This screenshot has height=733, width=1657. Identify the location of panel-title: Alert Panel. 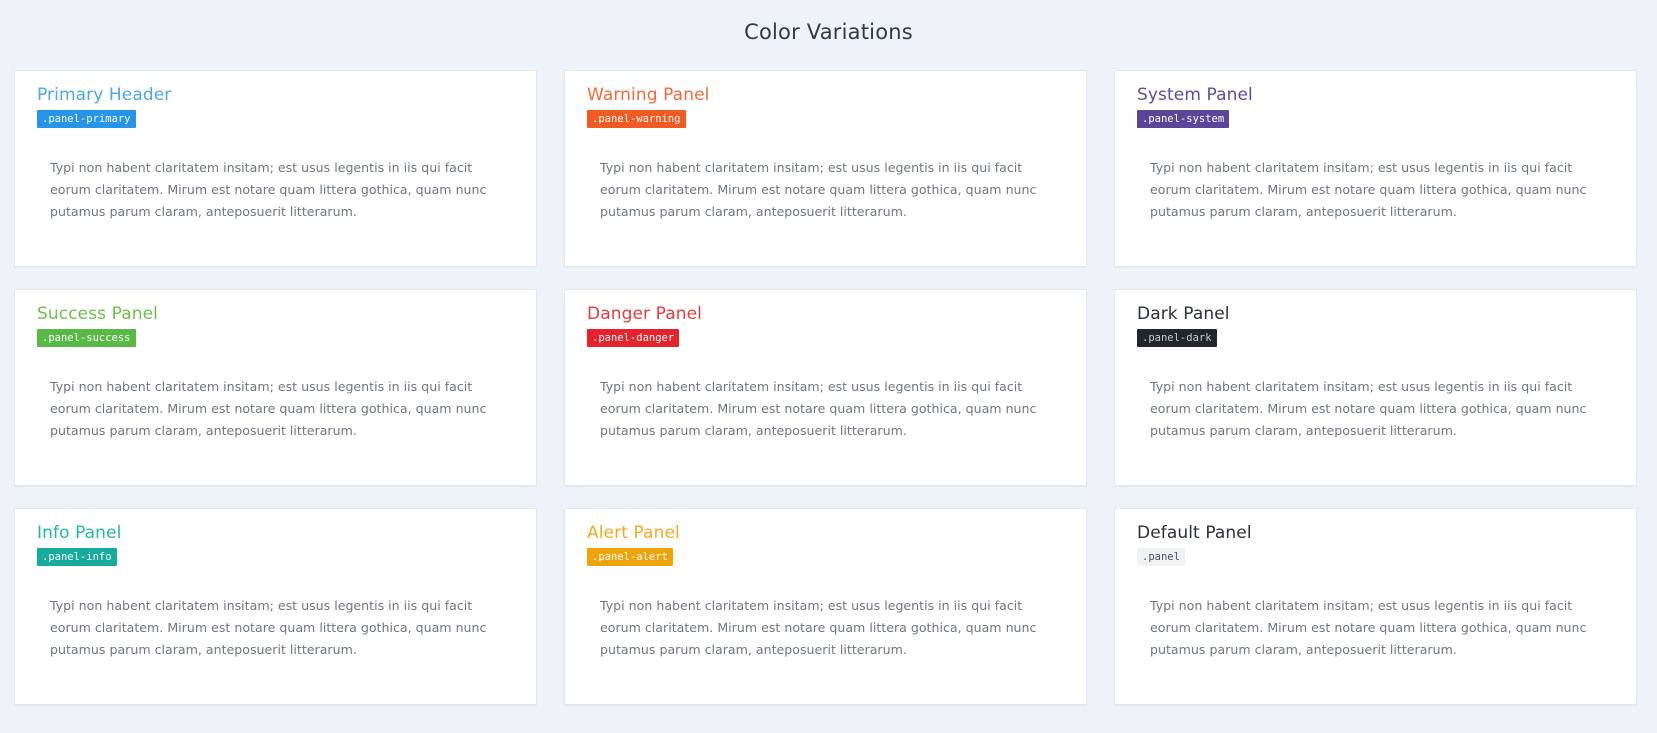
(633, 533).